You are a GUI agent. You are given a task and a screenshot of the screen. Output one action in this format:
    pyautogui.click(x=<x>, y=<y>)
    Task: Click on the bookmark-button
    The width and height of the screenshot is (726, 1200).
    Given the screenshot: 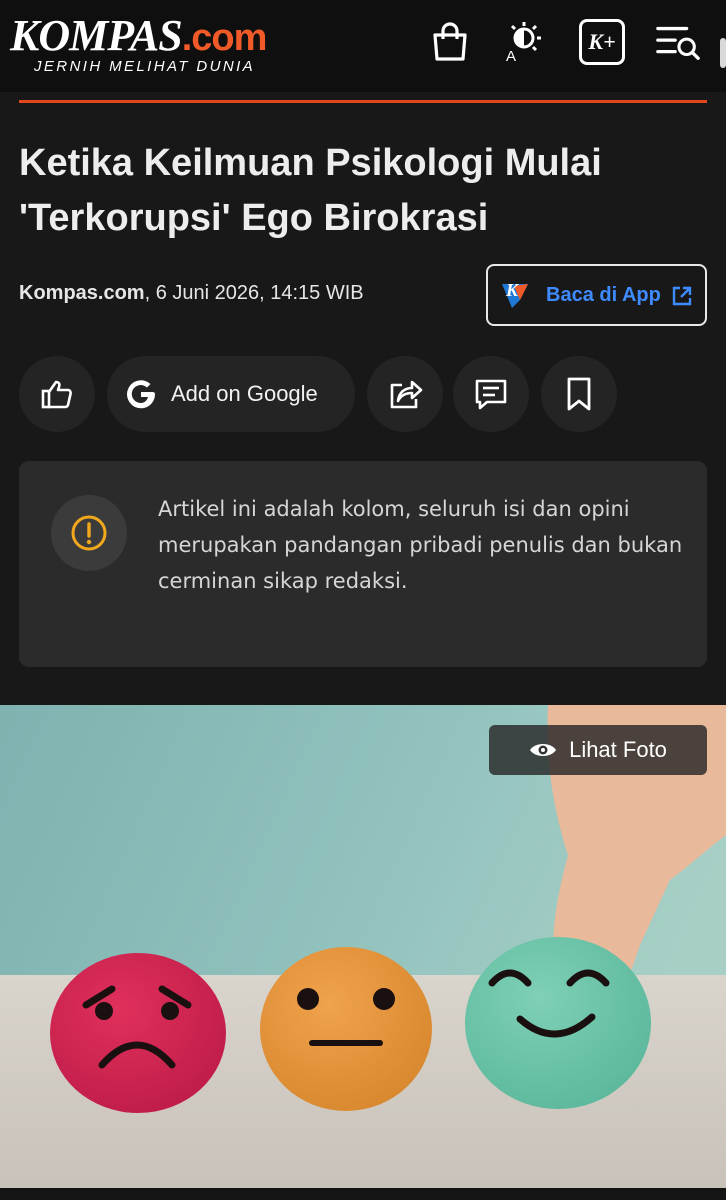 What is the action you would take?
    pyautogui.click(x=579, y=394)
    